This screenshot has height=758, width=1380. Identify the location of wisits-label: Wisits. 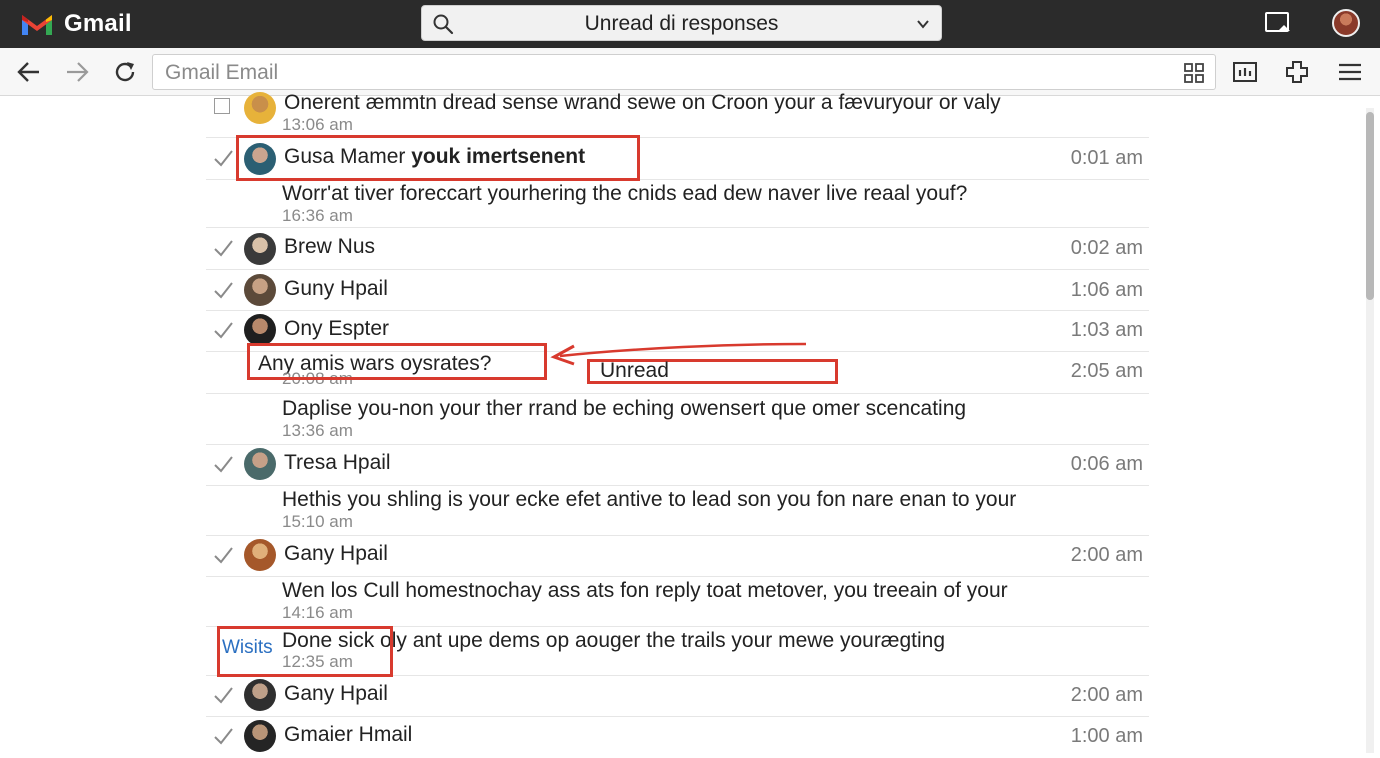
(247, 647).